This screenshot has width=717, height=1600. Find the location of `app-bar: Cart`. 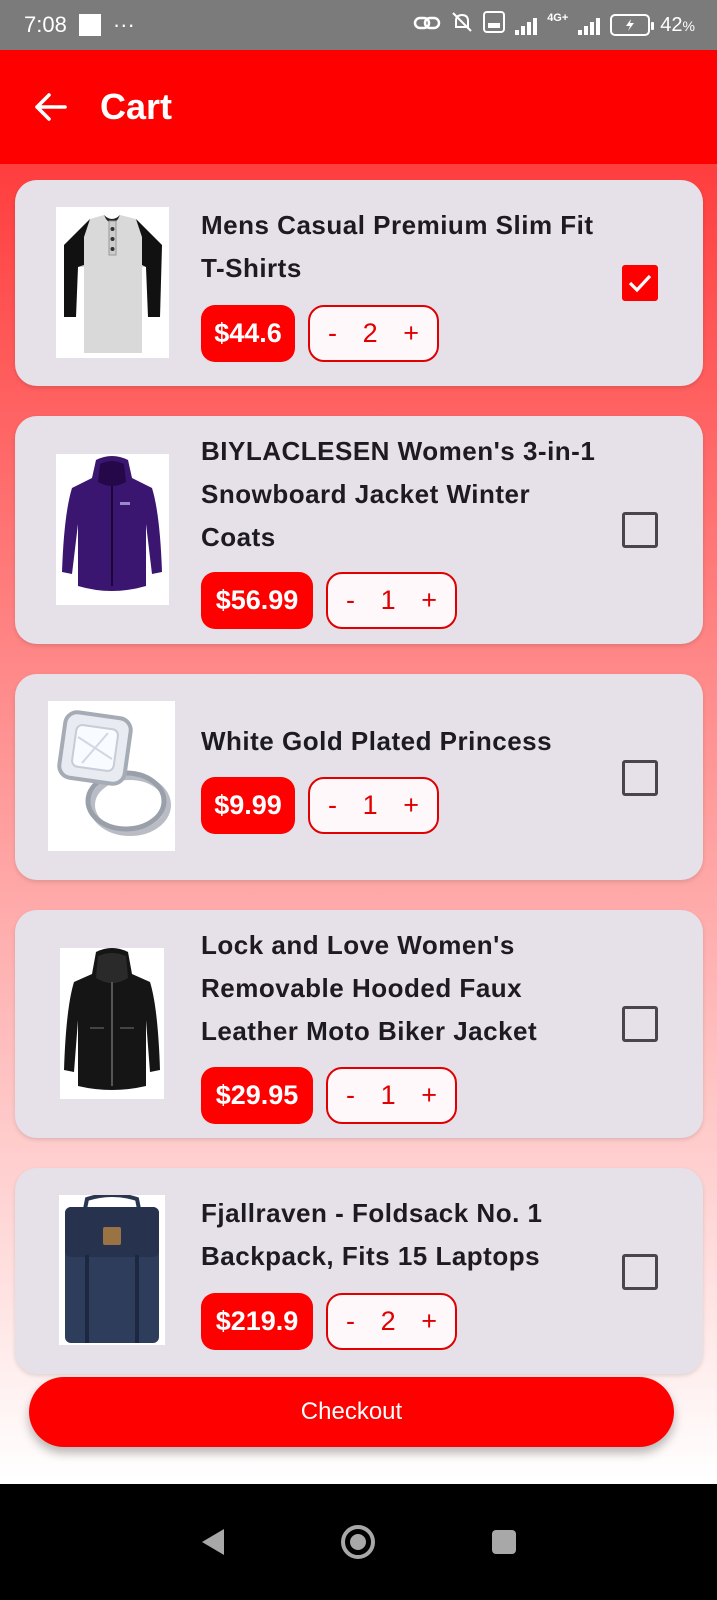

app-bar: Cart is located at coordinates (358, 107).